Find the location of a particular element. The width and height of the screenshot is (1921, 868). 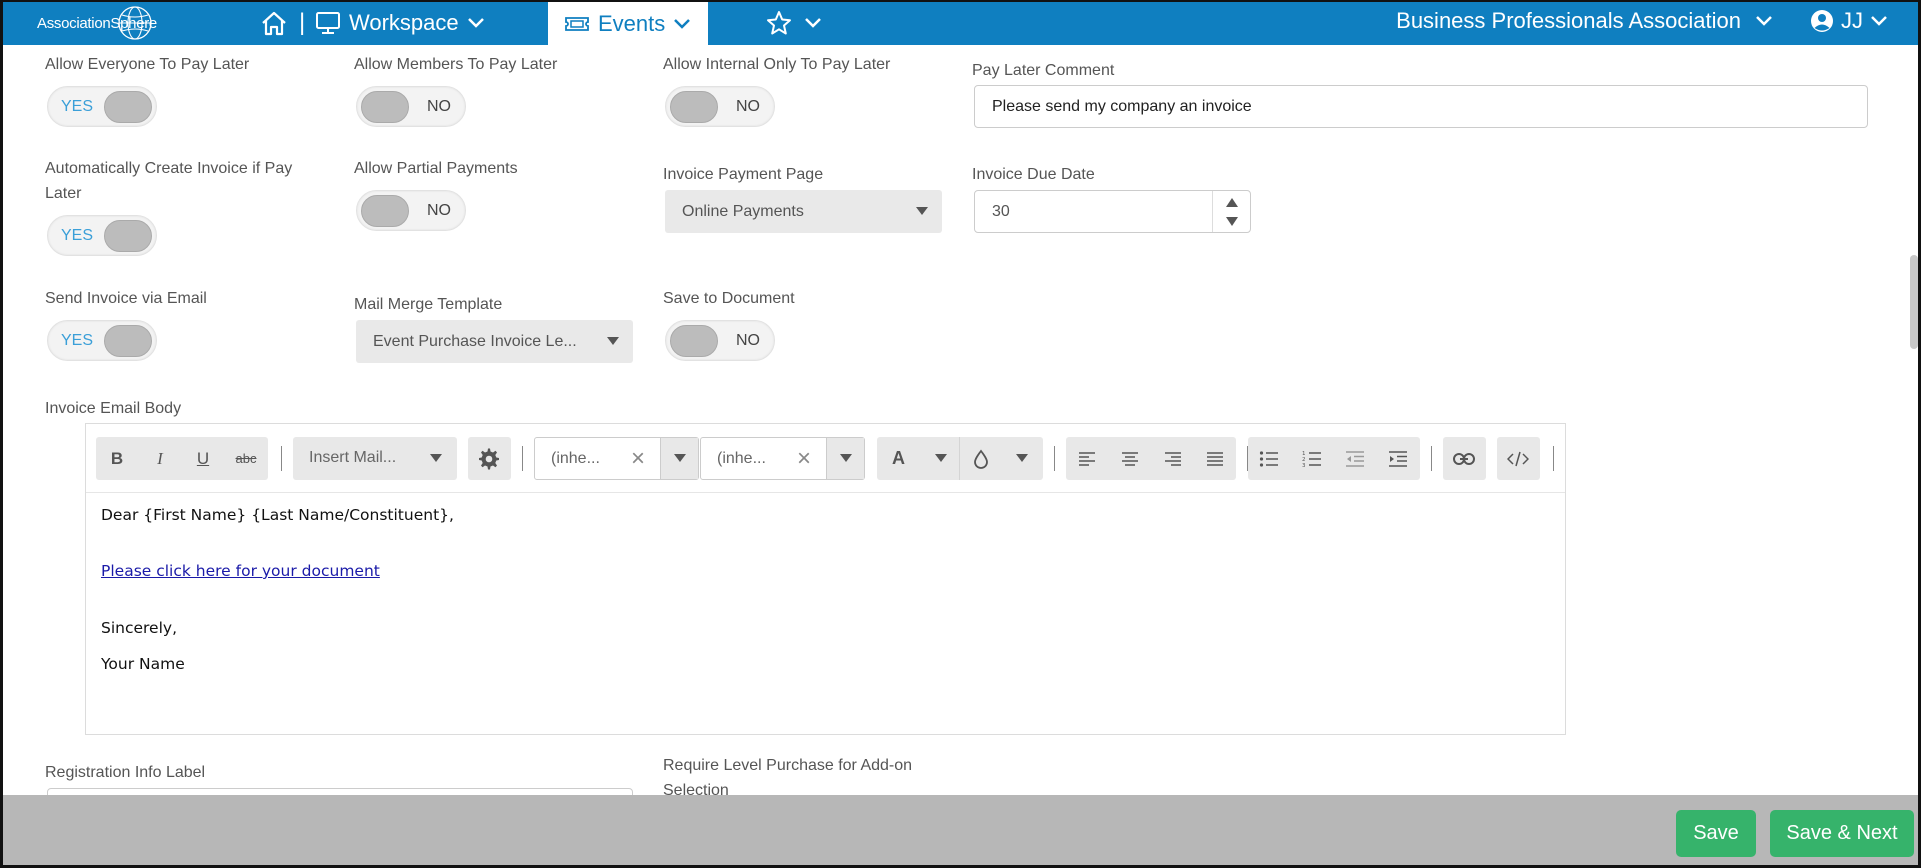

align-center-icon is located at coordinates (1130, 458).